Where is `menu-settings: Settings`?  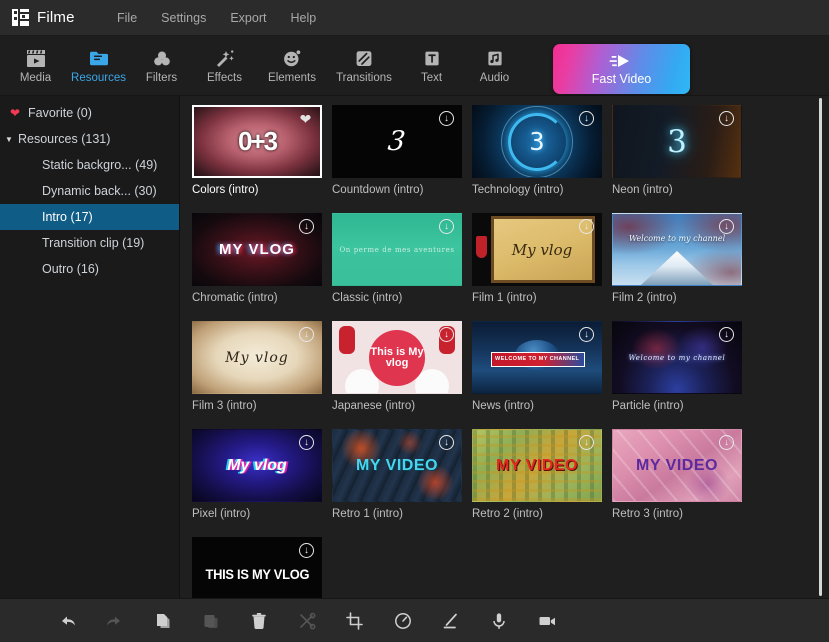 menu-settings: Settings is located at coordinates (183, 18).